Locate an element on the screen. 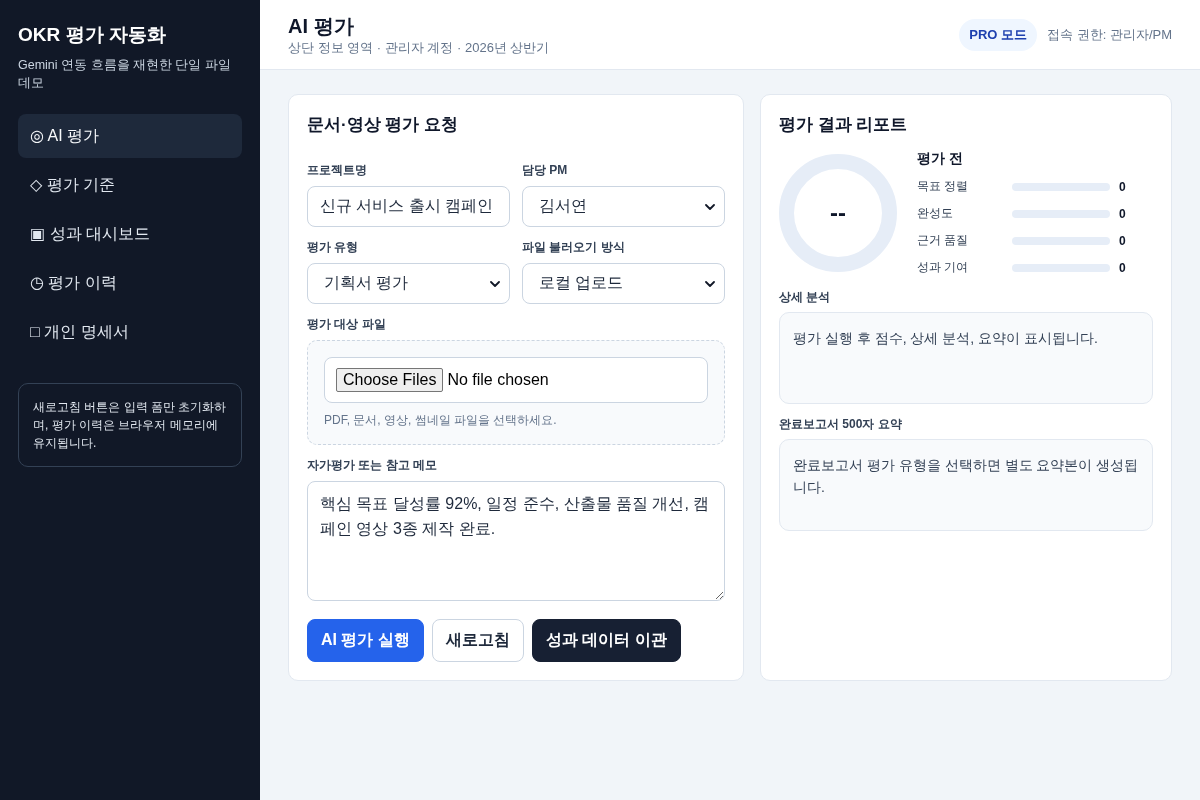 Image resolution: width=1200 pixels, height=800 pixels. dropdown-field: 김서연 is located at coordinates (623, 206).